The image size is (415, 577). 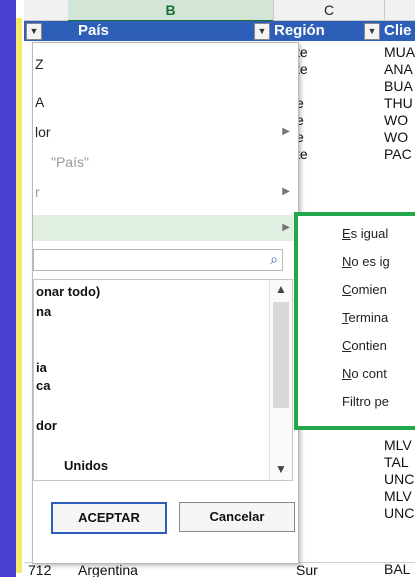 I want to click on menu-label: lor, so click(x=43, y=132).